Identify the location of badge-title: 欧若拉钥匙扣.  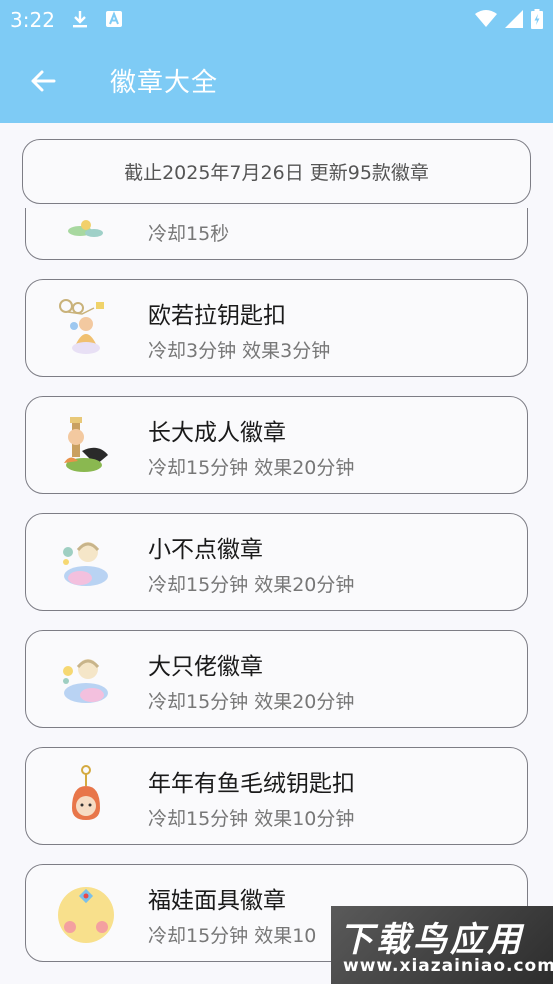
(217, 316).